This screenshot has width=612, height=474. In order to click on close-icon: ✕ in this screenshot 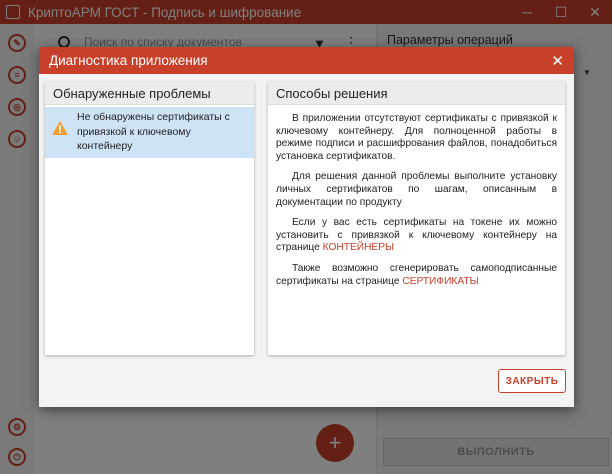, I will do `click(557, 61)`.